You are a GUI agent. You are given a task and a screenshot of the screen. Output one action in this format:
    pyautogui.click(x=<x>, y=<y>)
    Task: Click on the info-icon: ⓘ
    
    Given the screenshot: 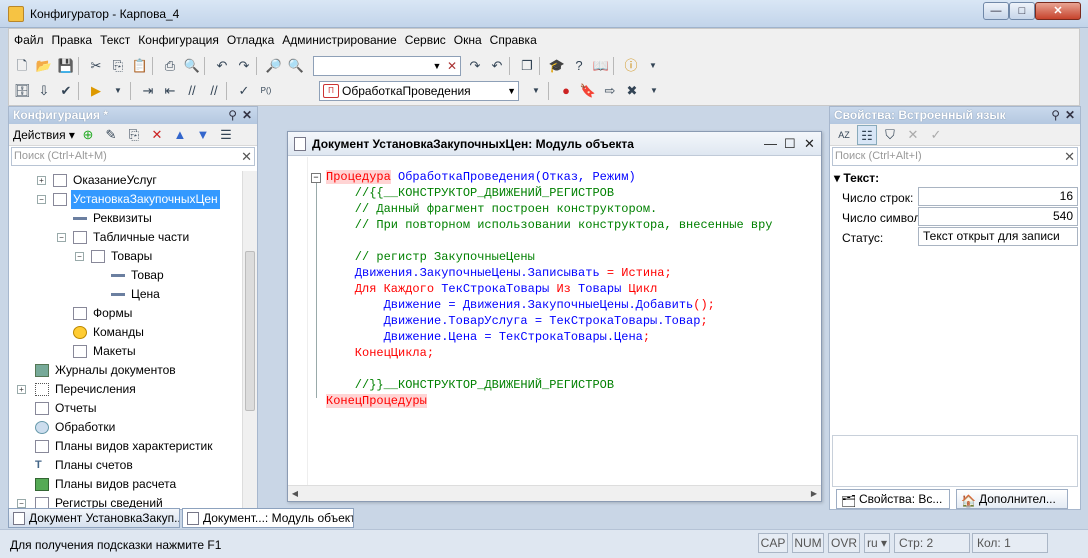 What is the action you would take?
    pyautogui.click(x=631, y=66)
    